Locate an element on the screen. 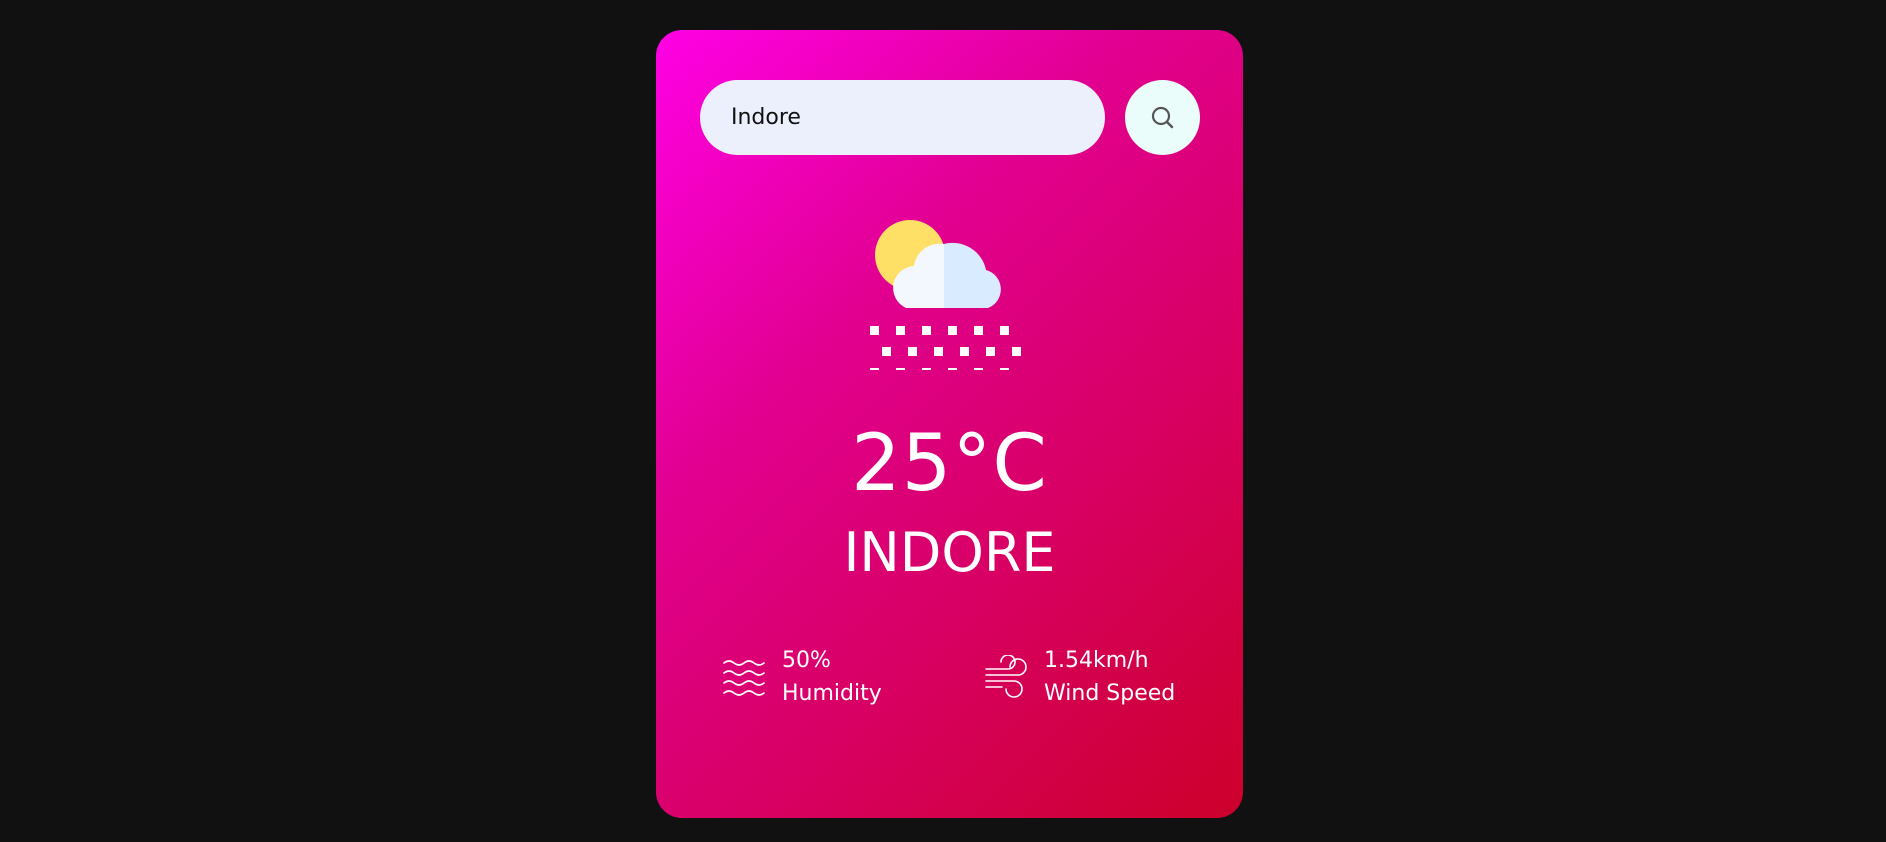 The width and height of the screenshot is (1886, 842). search-button is located at coordinates (1162, 117).